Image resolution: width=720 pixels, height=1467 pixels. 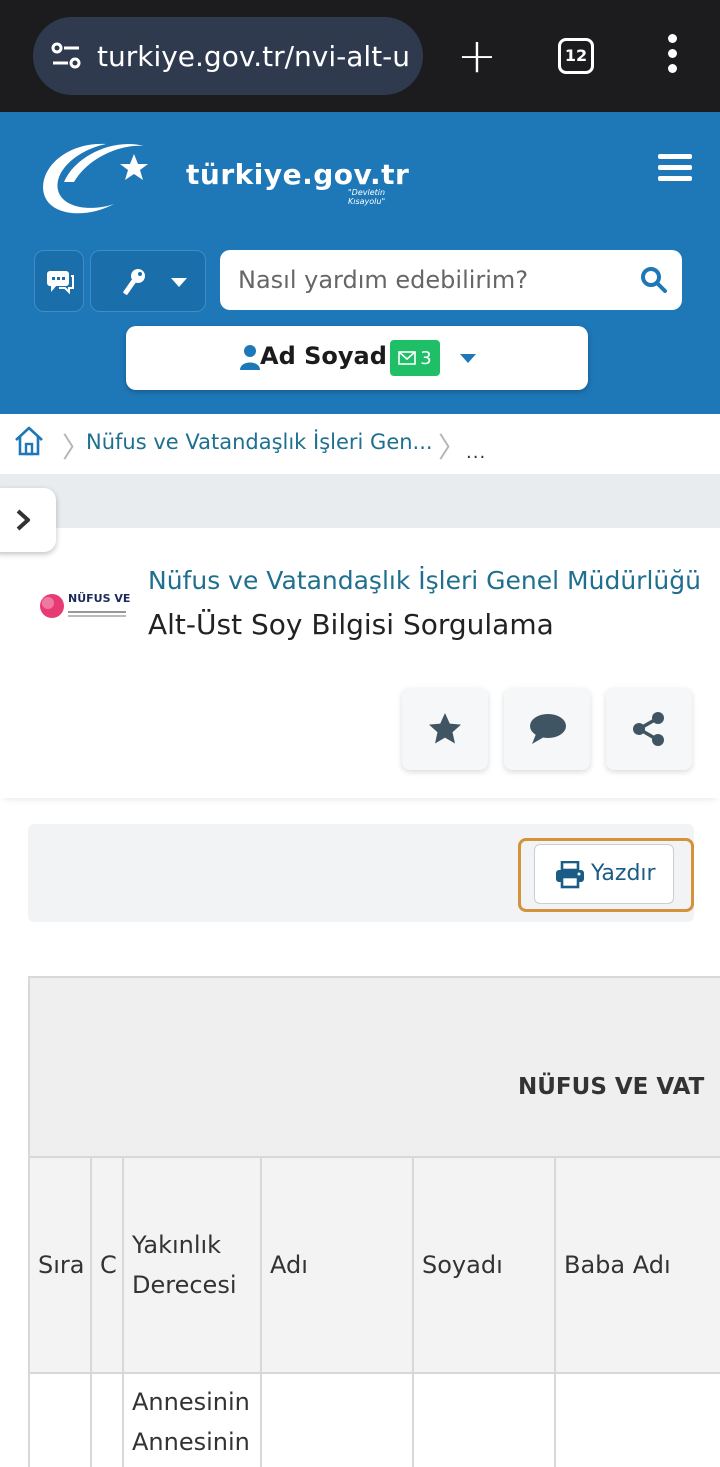 I want to click on table-cell-sira, so click(x=61, y=1420).